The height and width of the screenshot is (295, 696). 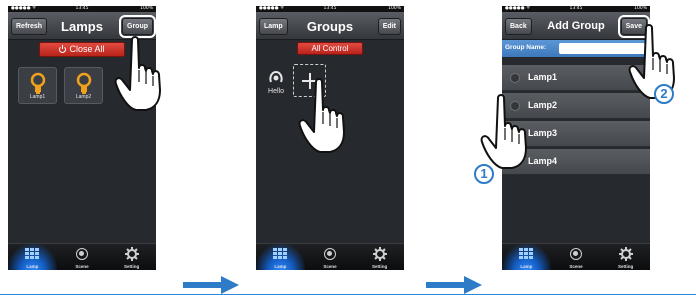 I want to click on group-icon, so click(x=276, y=77).